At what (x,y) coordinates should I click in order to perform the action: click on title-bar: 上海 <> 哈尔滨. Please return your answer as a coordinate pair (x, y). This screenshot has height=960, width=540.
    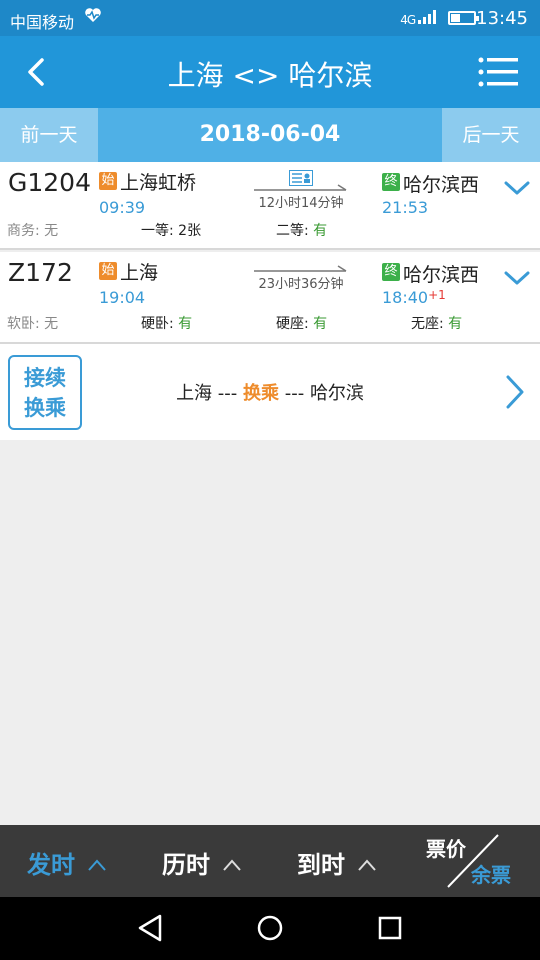
    Looking at the image, I should click on (270, 72).